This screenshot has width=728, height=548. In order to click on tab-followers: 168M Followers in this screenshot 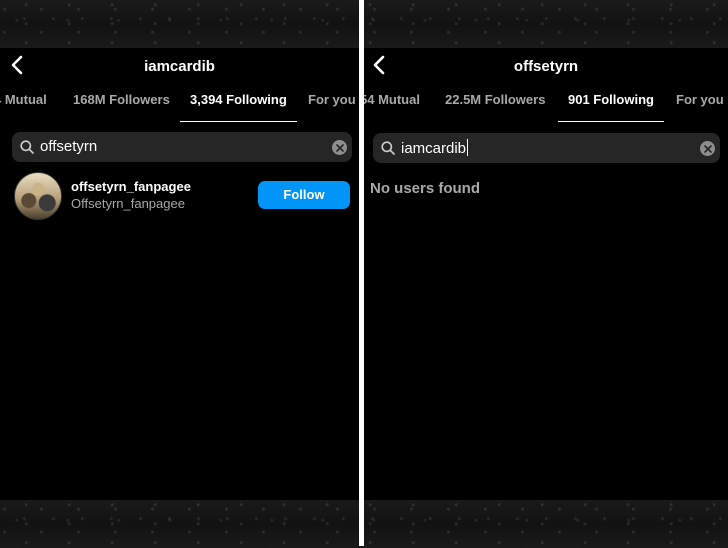, I will do `click(121, 99)`.